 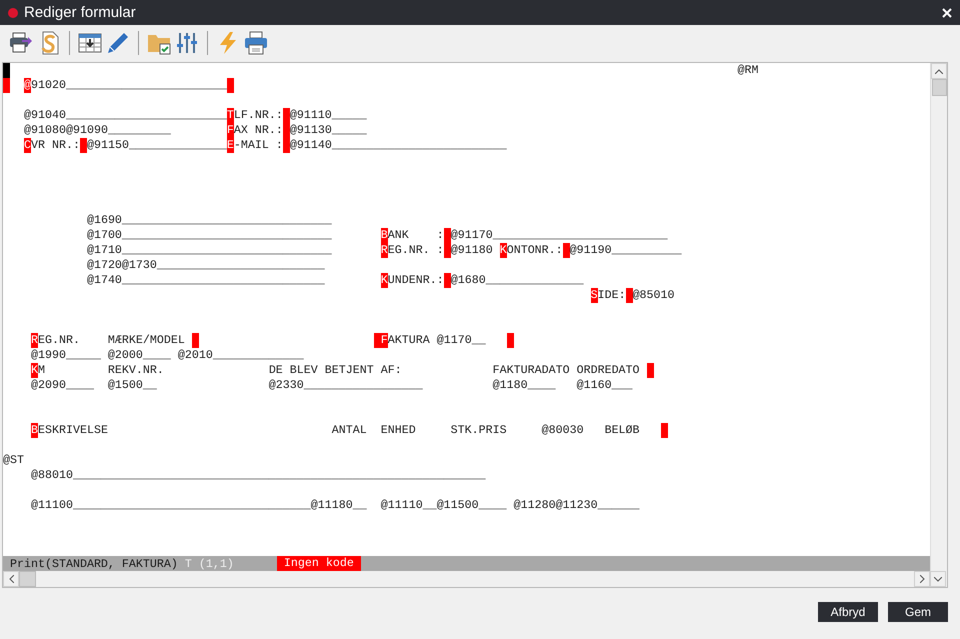 I want to click on window-title: Rediger formular, so click(x=80, y=12).